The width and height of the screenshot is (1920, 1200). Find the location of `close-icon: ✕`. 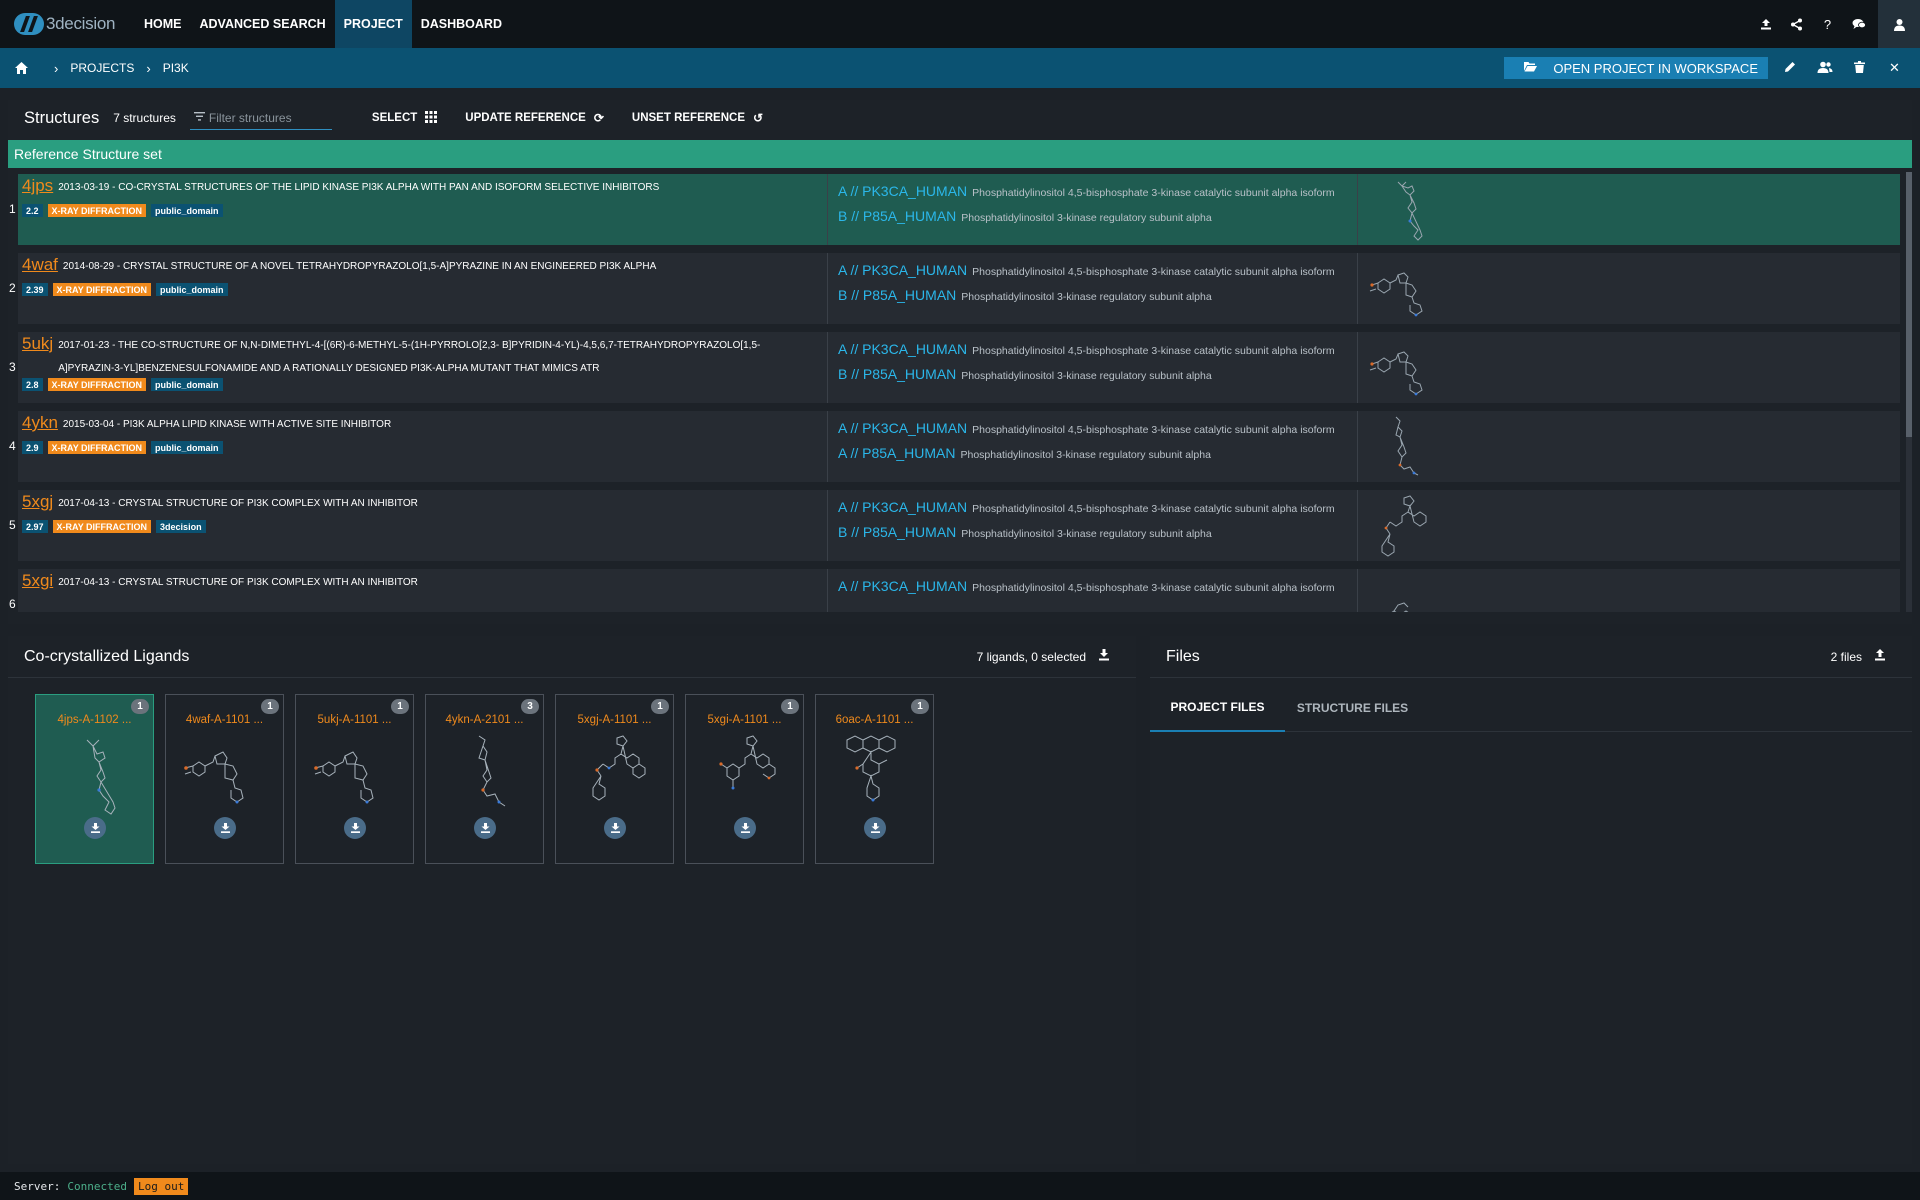

close-icon: ✕ is located at coordinates (1894, 68).